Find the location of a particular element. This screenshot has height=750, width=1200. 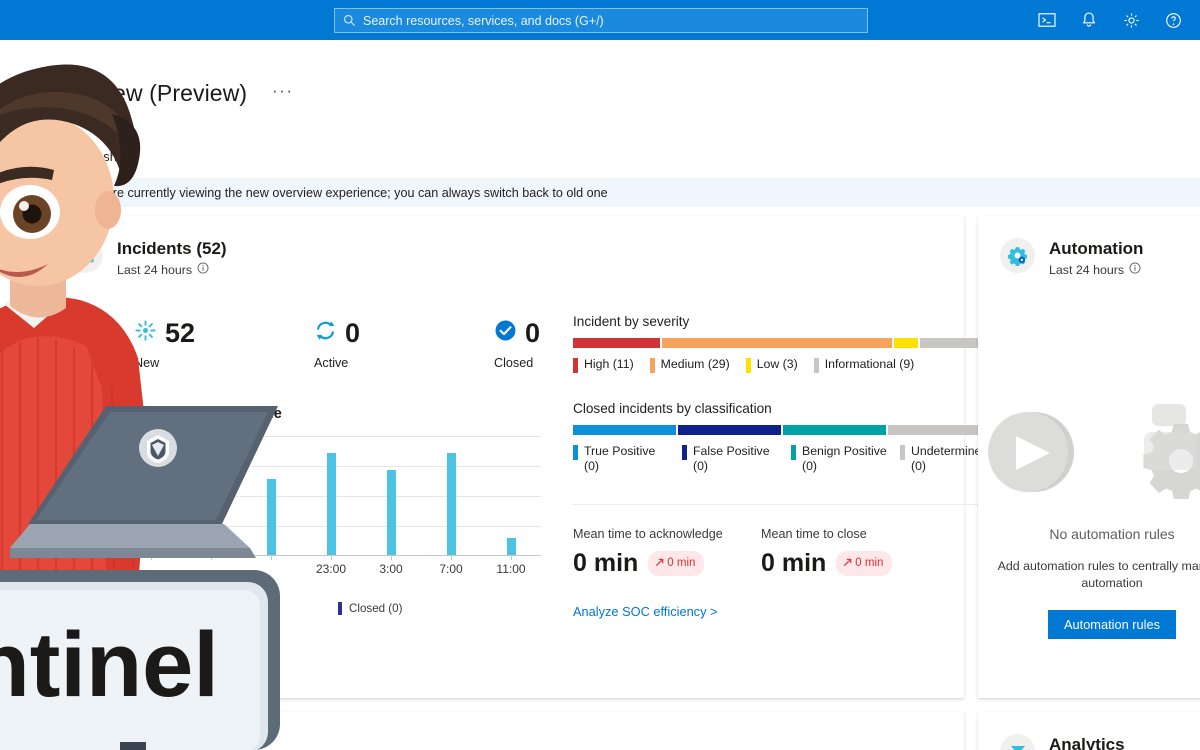

legend-label: True Positive (0) is located at coordinates (620, 458).